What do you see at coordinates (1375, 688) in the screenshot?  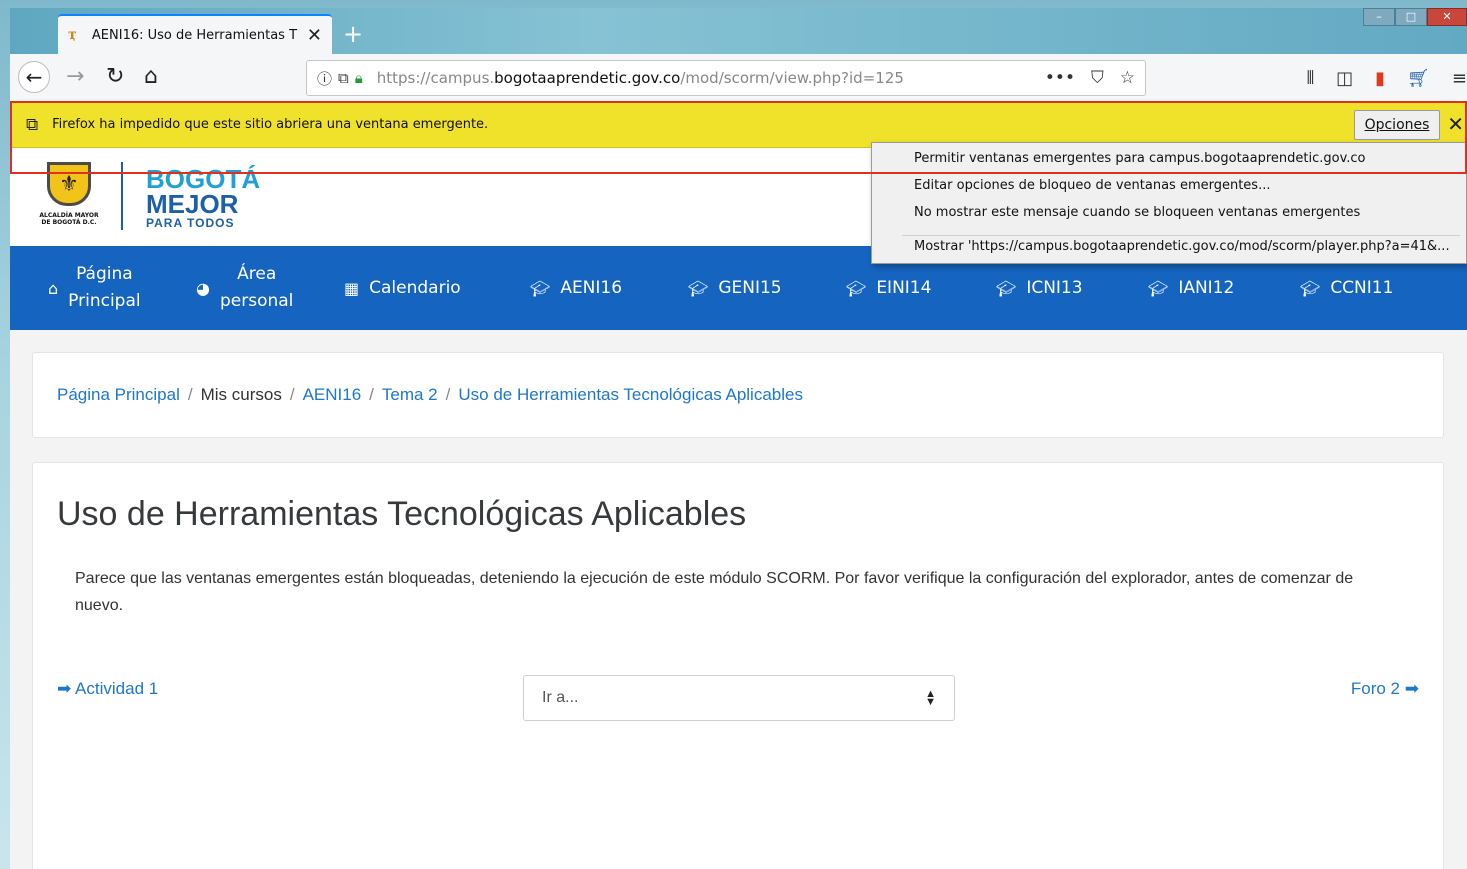 I see `next-activity-label: Foro 2` at bounding box center [1375, 688].